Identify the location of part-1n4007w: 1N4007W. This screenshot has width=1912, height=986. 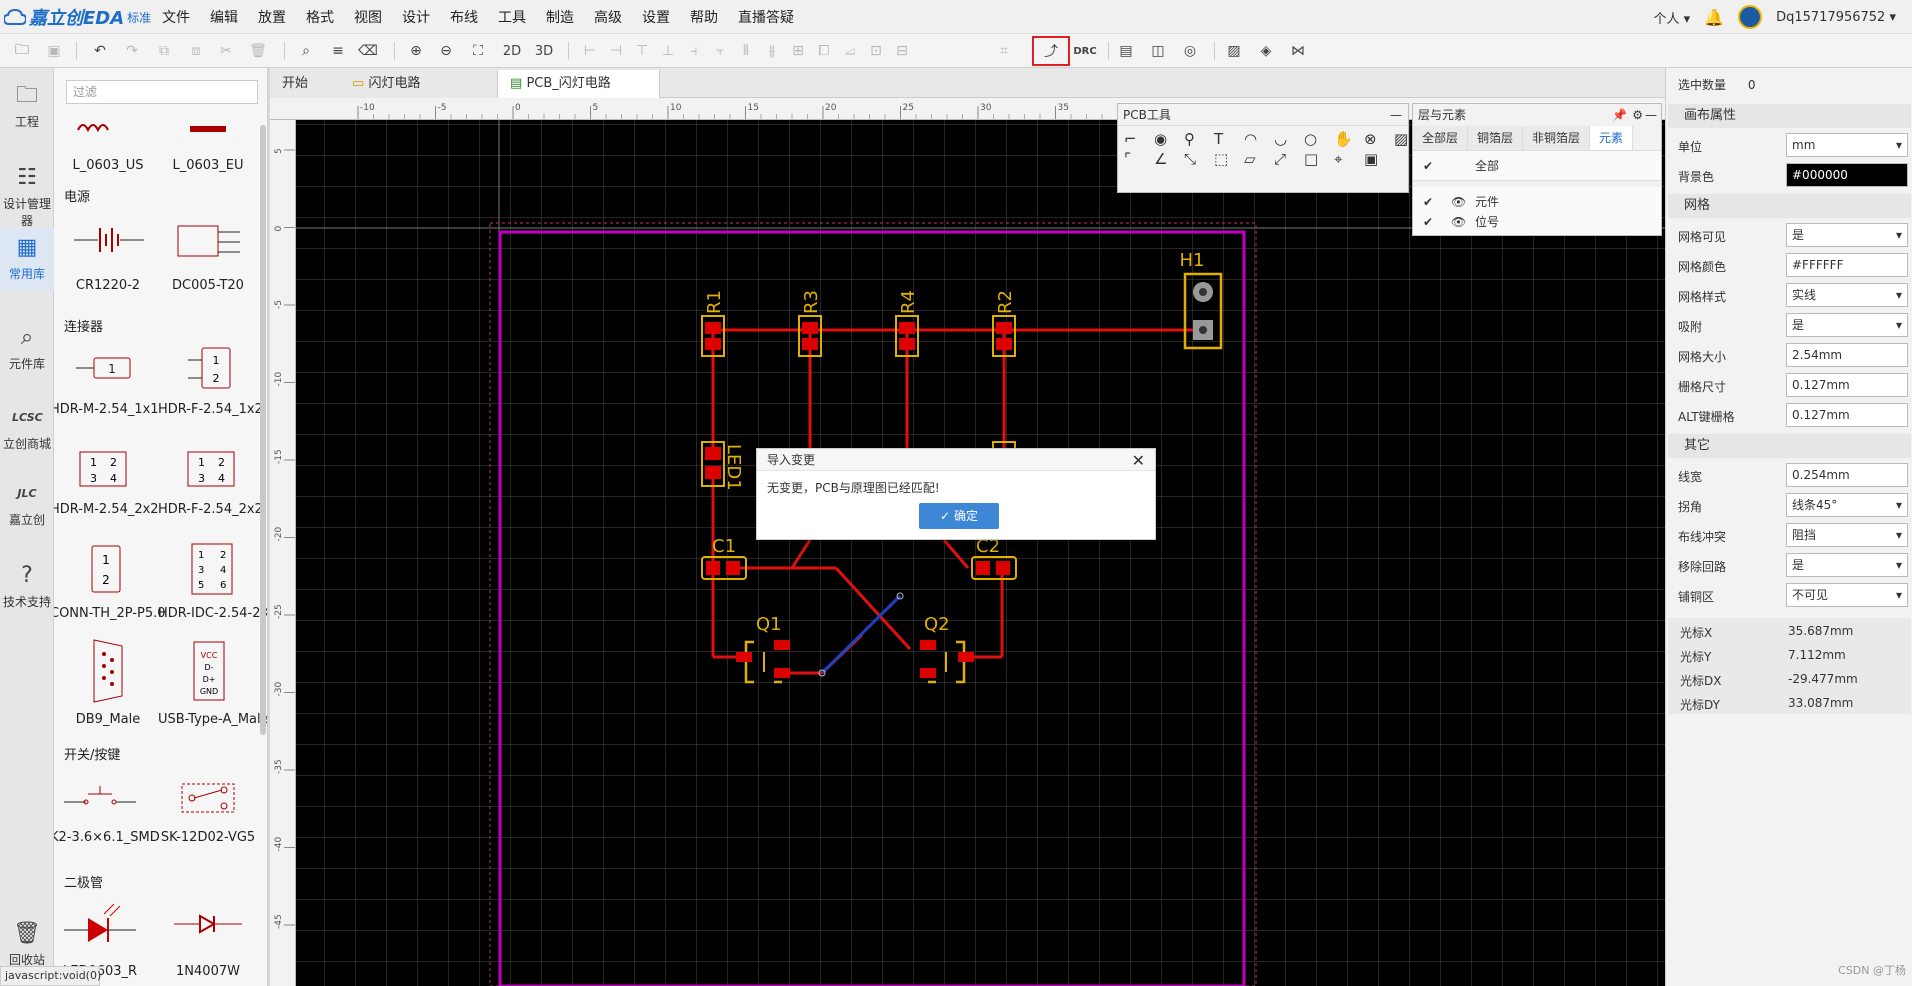
(208, 937).